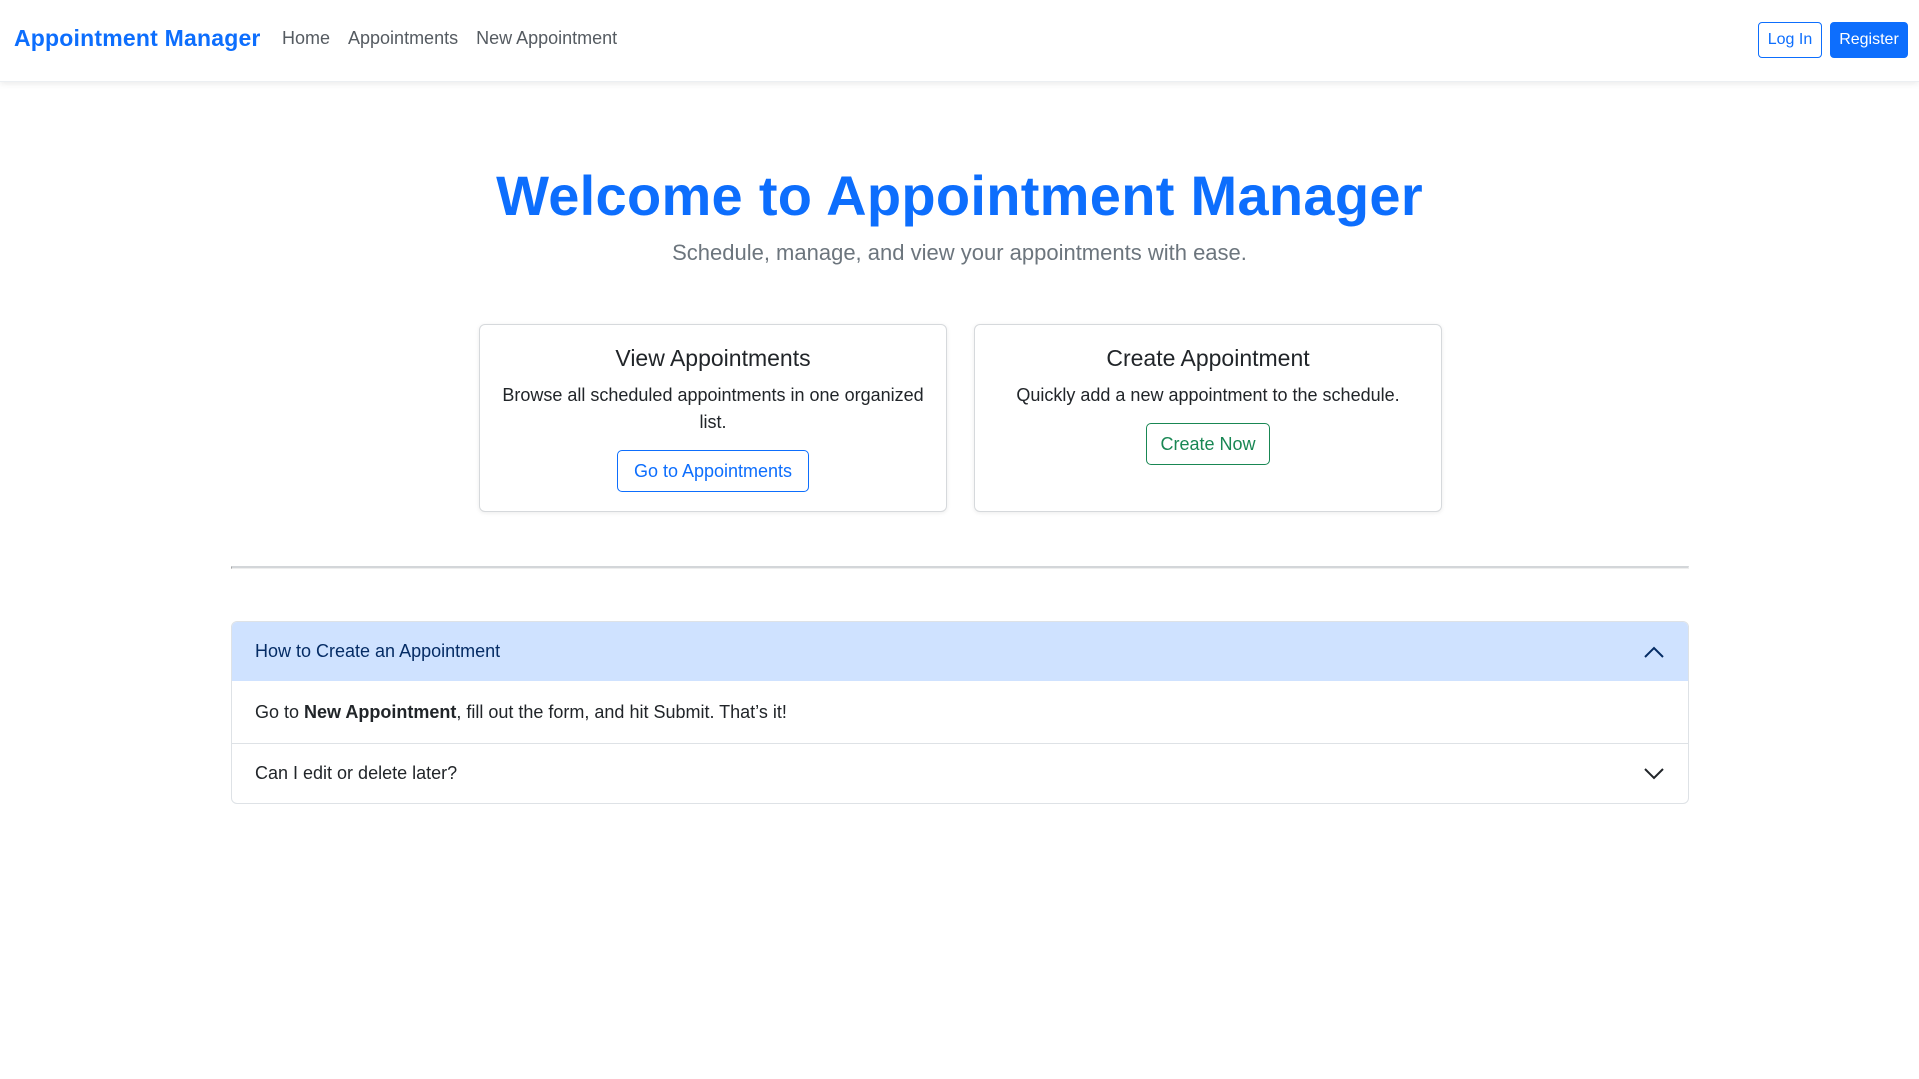 This screenshot has width=1919, height=1079. What do you see at coordinates (960, 651) in the screenshot?
I see `accordion-header-how-to-create: How to Create an Appointment` at bounding box center [960, 651].